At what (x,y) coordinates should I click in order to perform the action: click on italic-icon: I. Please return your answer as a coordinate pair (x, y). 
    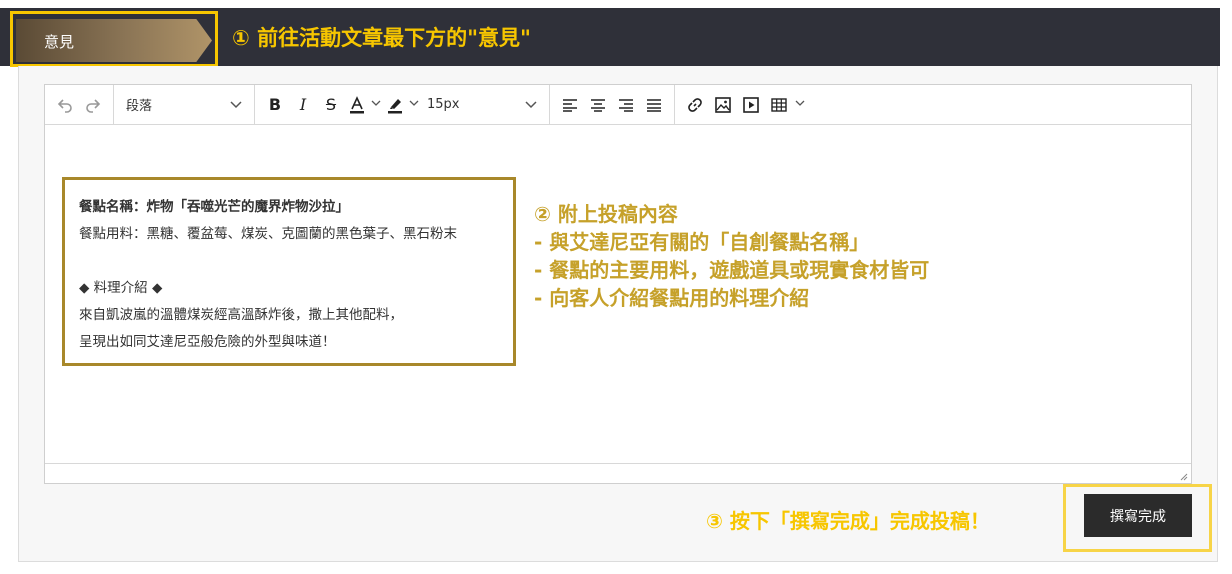
    Looking at the image, I should click on (303, 105).